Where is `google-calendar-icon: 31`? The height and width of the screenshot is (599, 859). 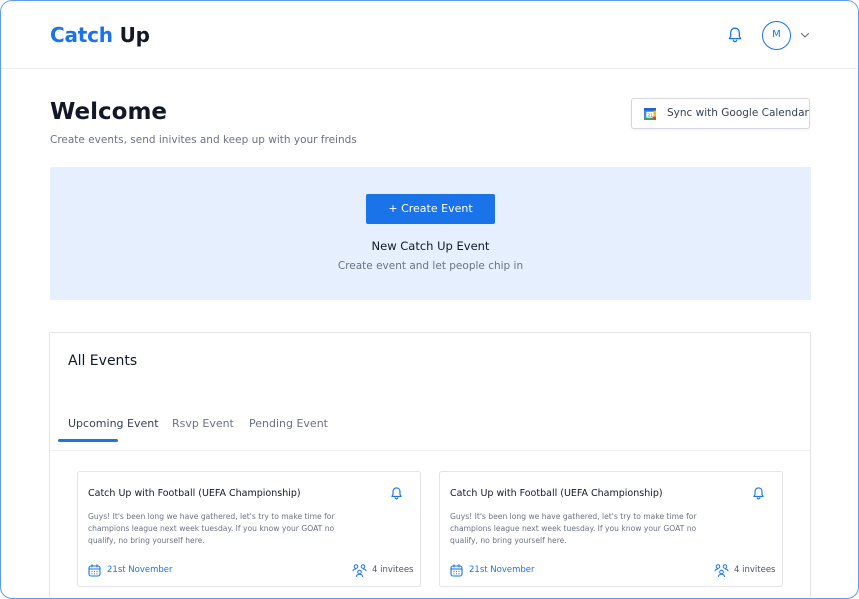 google-calendar-icon: 31 is located at coordinates (650, 114).